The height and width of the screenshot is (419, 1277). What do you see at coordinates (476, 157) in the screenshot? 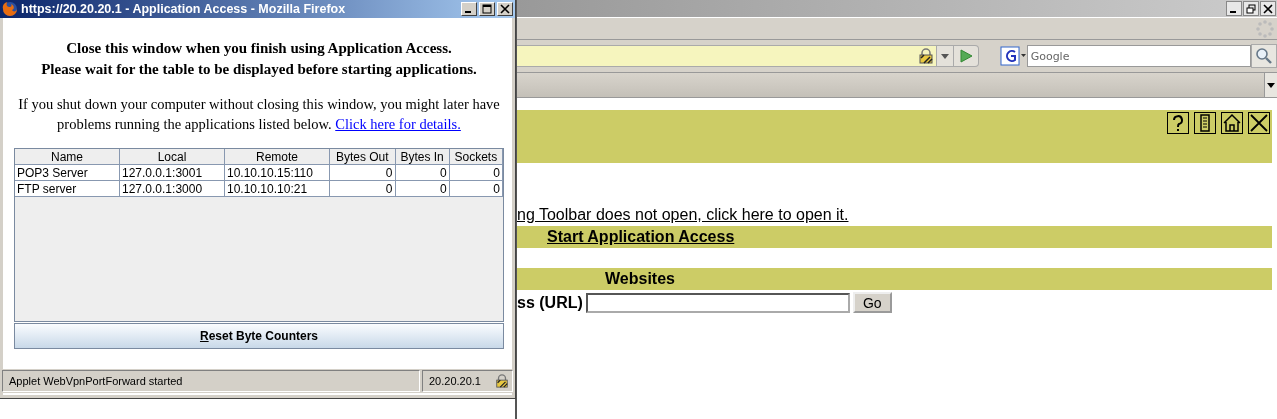
I see `column-header: Sockets` at bounding box center [476, 157].